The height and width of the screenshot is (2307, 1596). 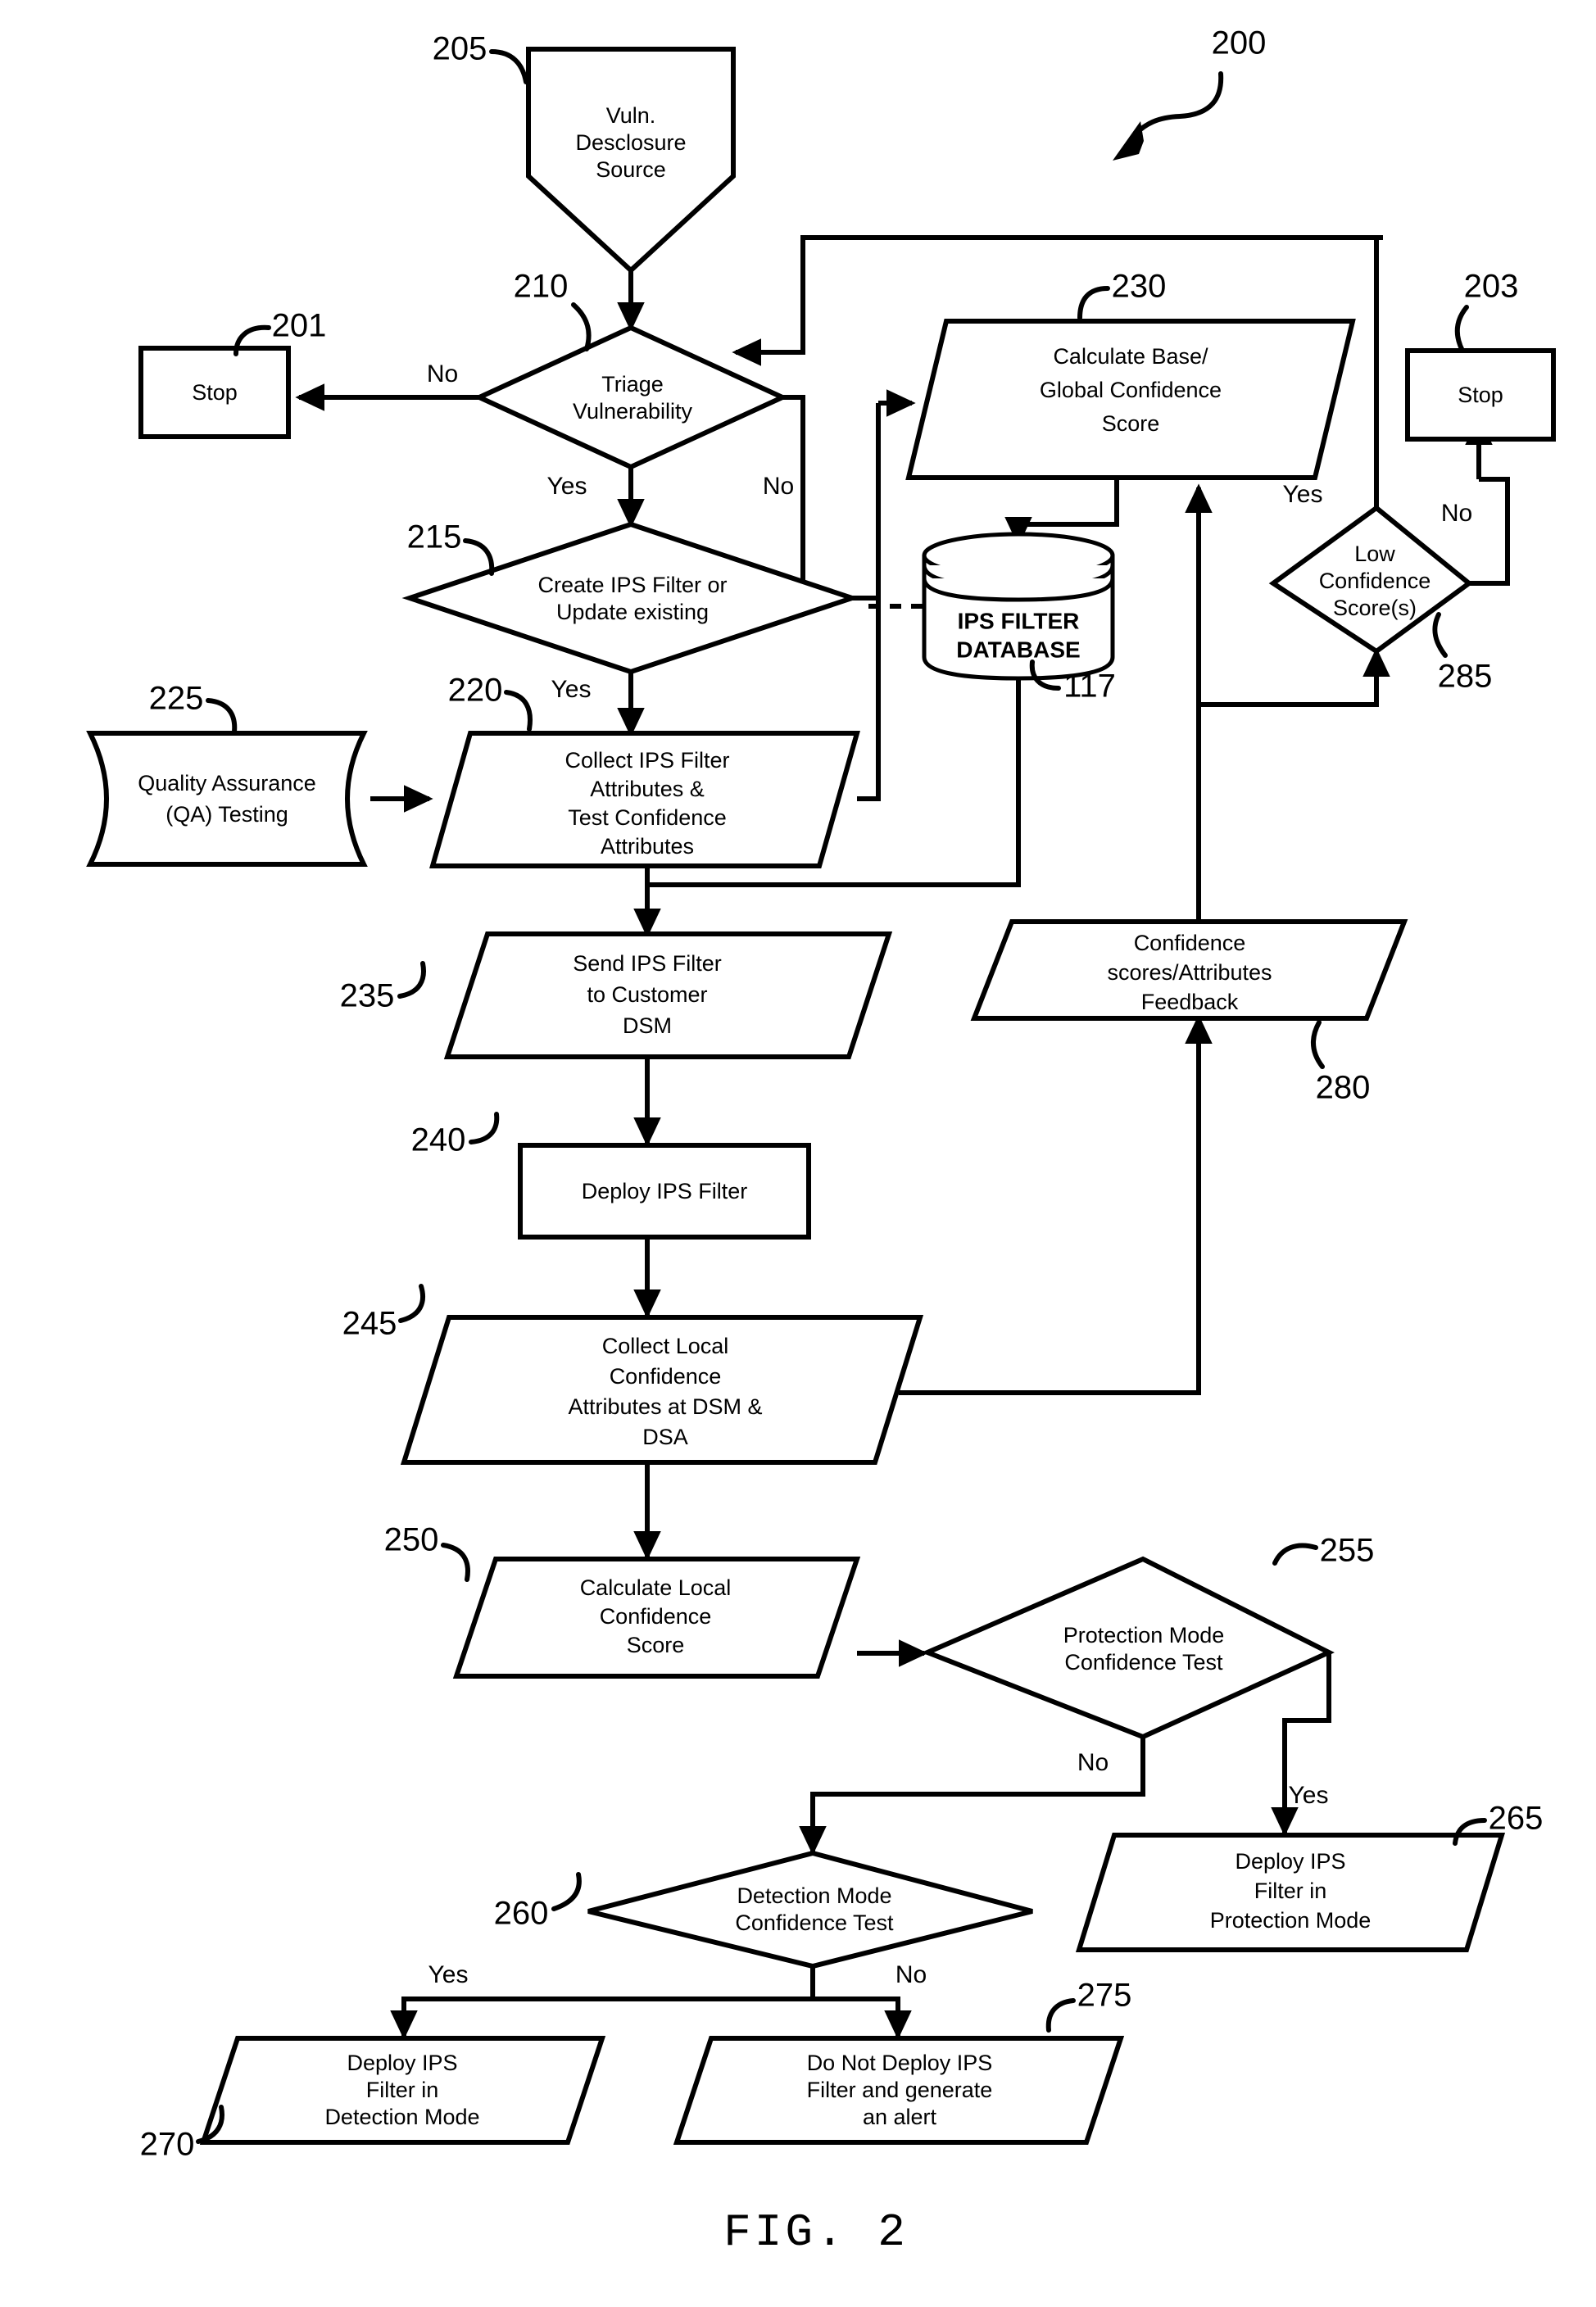 What do you see at coordinates (633, 411) in the screenshot?
I see `node-210-line-1: Vulnerability` at bounding box center [633, 411].